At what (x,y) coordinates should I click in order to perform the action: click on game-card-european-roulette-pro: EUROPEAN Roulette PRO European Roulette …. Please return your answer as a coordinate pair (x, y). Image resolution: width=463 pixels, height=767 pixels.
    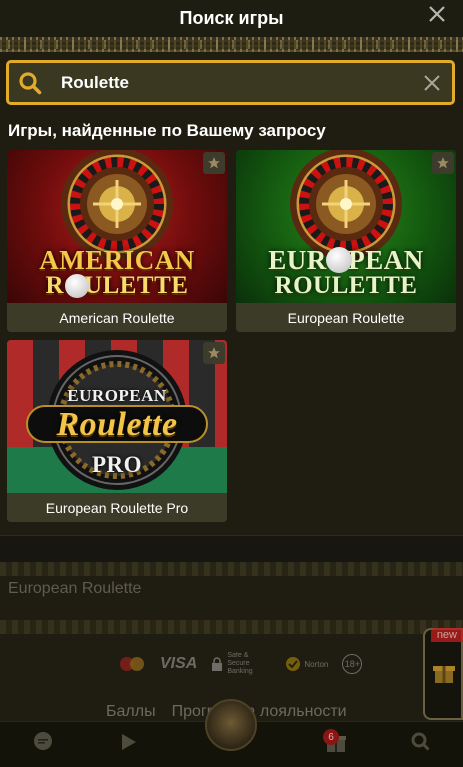
    Looking at the image, I should click on (117, 431).